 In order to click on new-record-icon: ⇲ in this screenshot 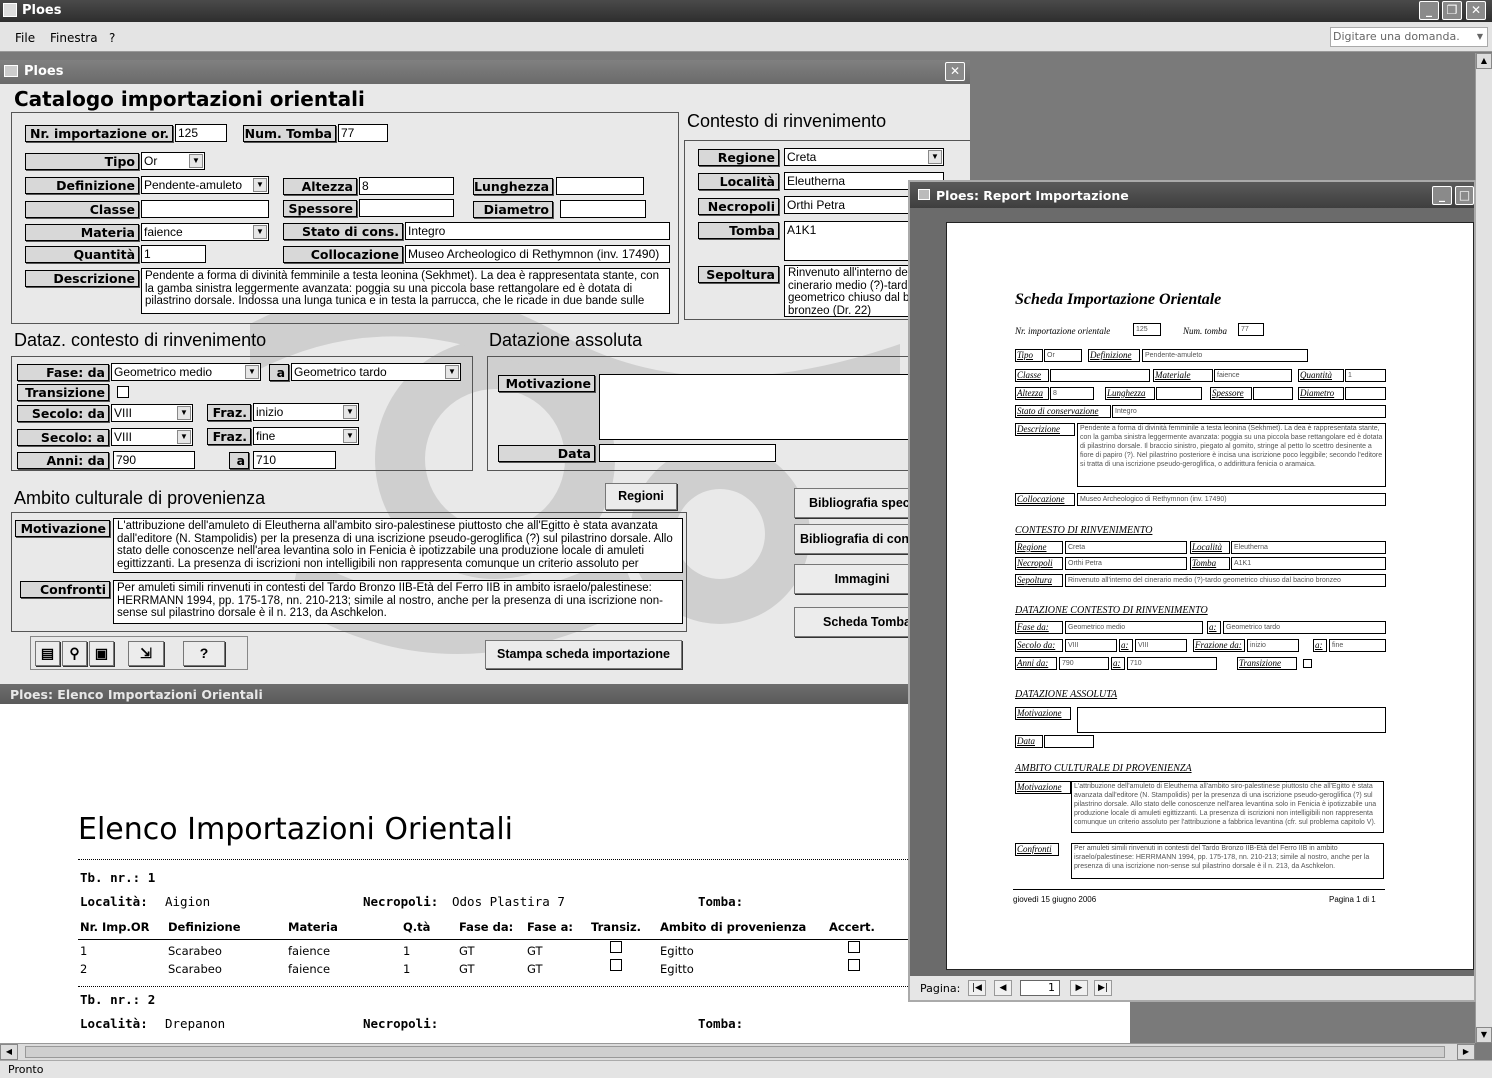, I will do `click(146, 653)`.